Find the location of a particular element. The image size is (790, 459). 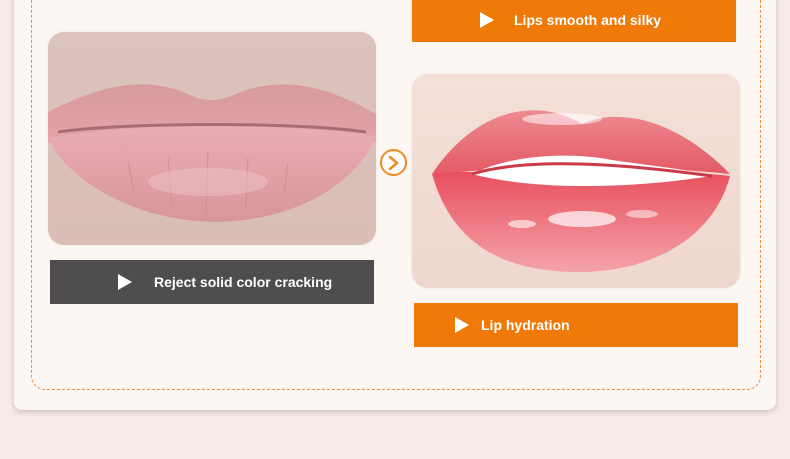

label-reject-cracking: Reject solid color cracking is located at coordinates (212, 282).